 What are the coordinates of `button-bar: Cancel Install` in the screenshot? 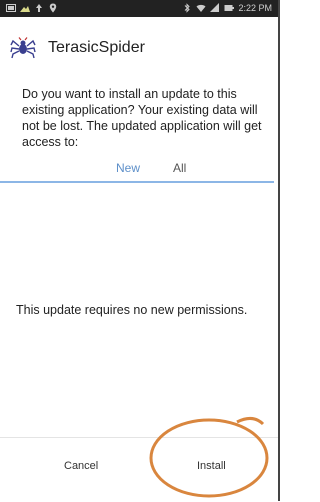 It's located at (139, 469).